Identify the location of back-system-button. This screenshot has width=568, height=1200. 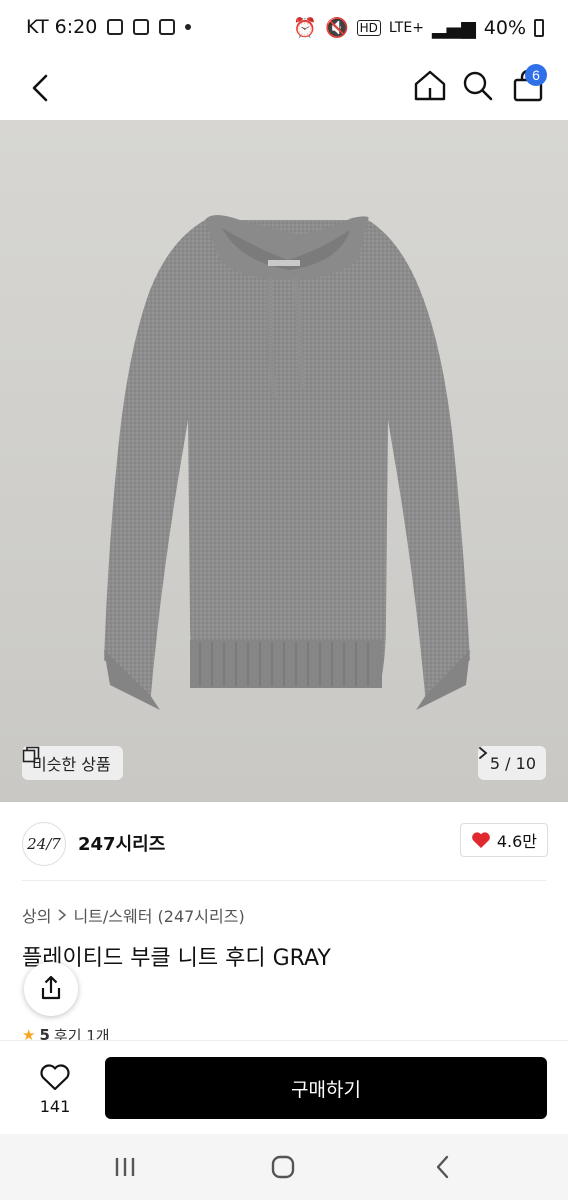
(443, 1167).